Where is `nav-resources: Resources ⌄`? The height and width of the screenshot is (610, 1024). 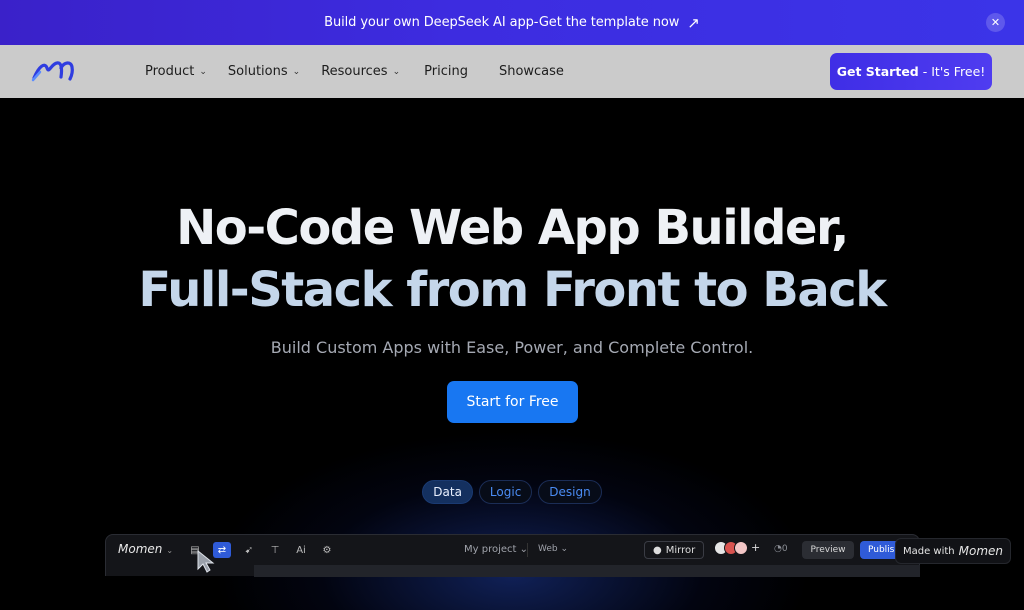
nav-resources: Resources ⌄ is located at coordinates (360, 71).